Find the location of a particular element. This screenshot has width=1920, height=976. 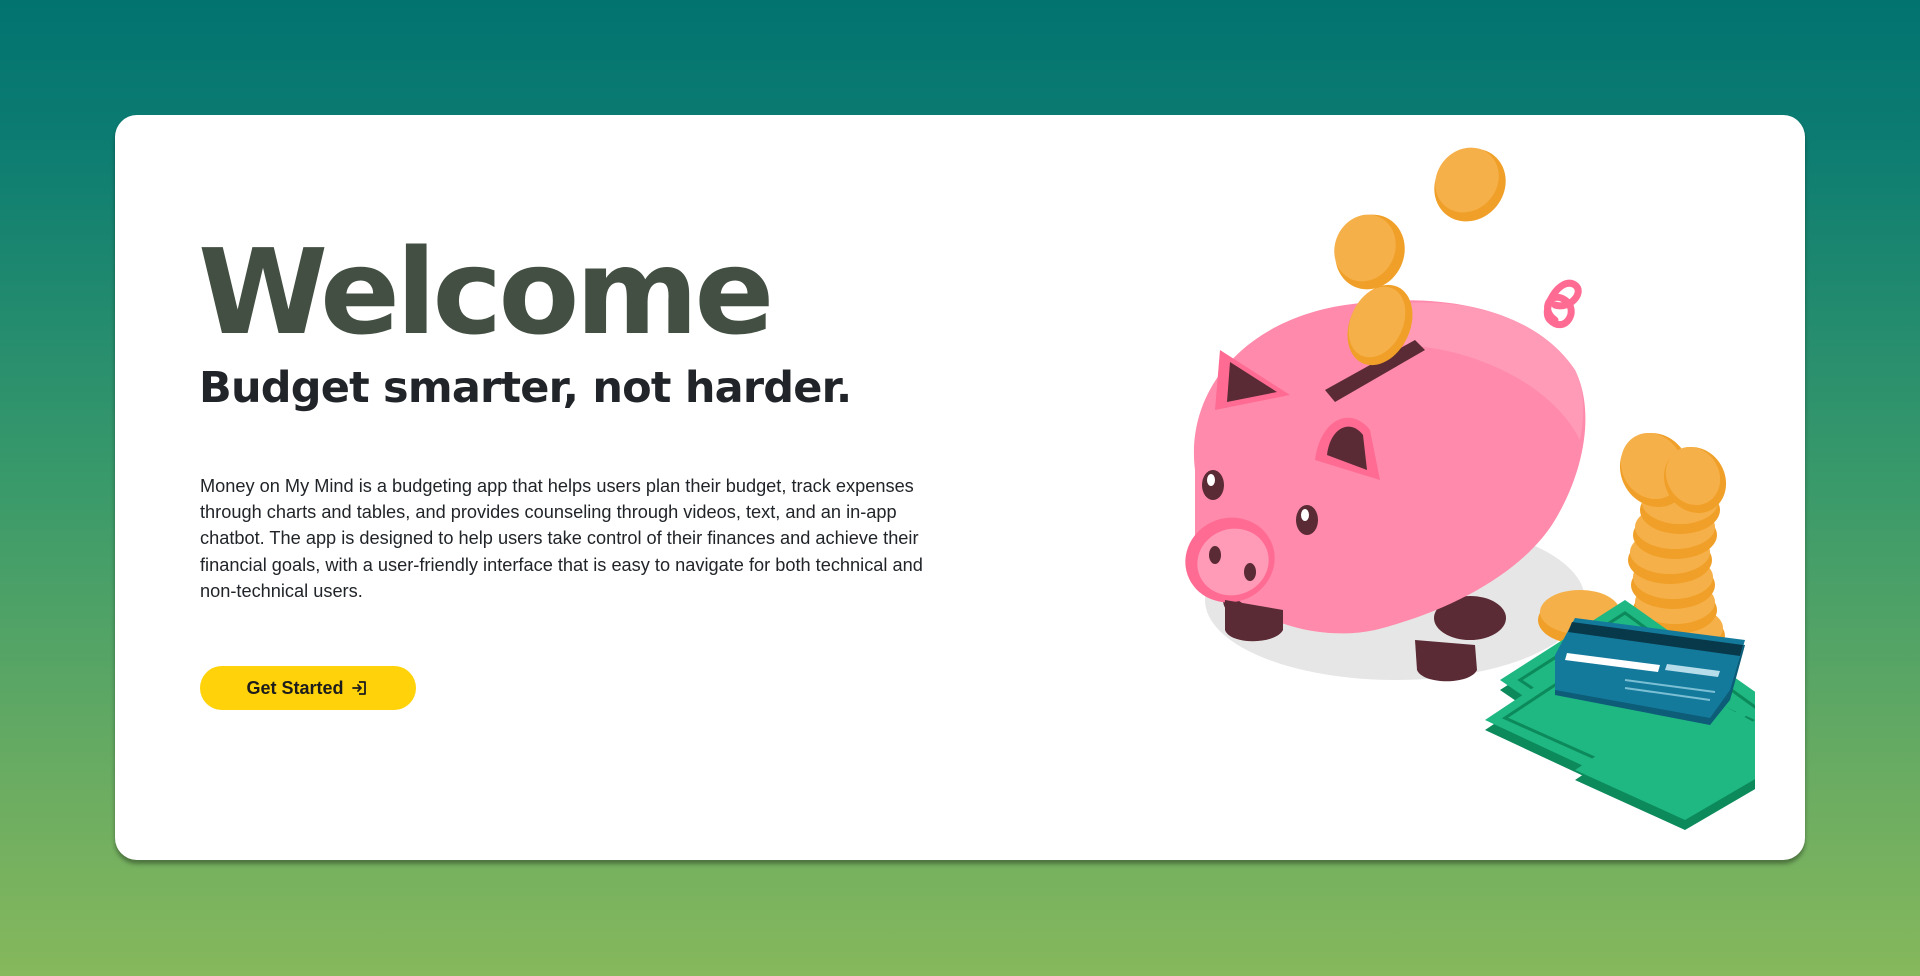

page-title: Welcome is located at coordinates (486, 292).